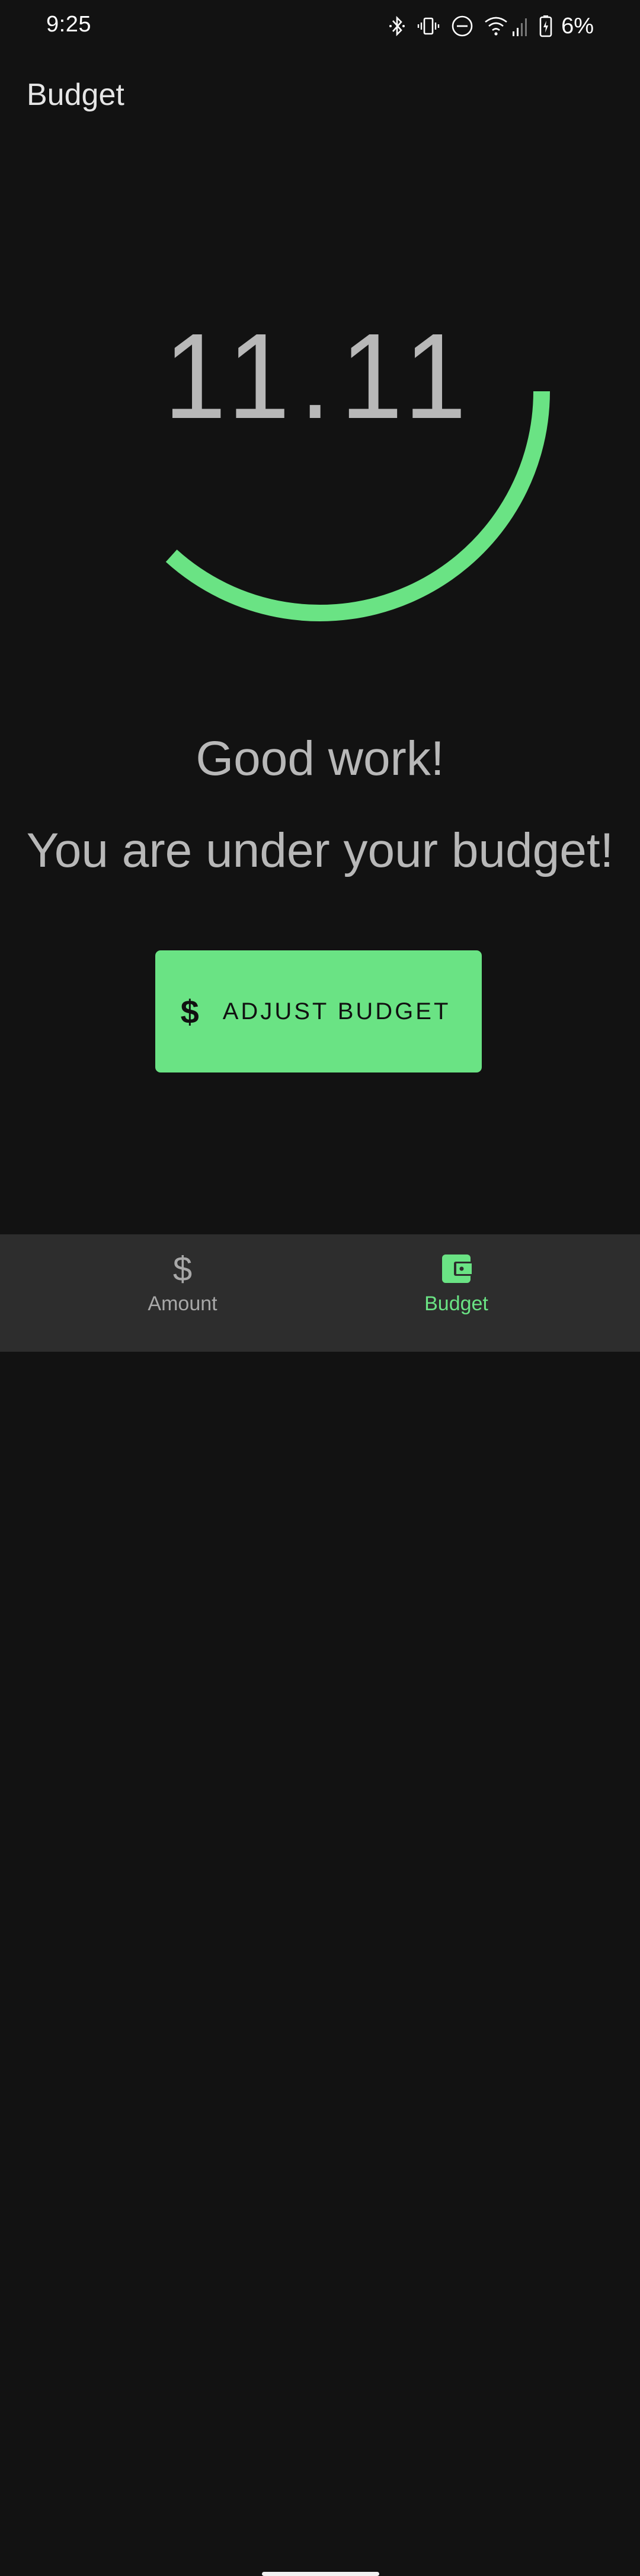 Image resolution: width=640 pixels, height=2576 pixels. I want to click on home-indicator, so click(320, 2574).